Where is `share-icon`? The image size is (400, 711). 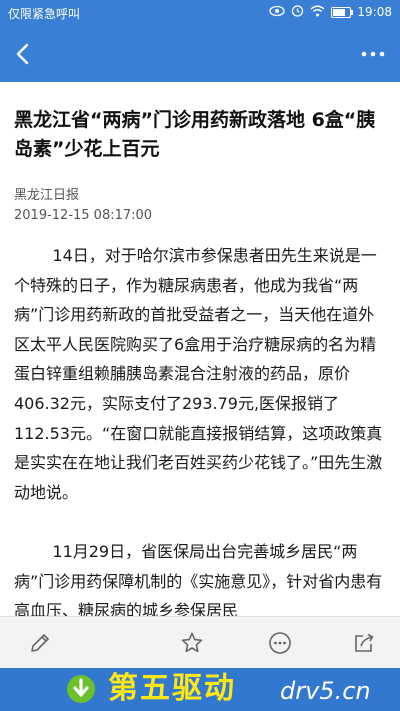
share-icon is located at coordinates (364, 643).